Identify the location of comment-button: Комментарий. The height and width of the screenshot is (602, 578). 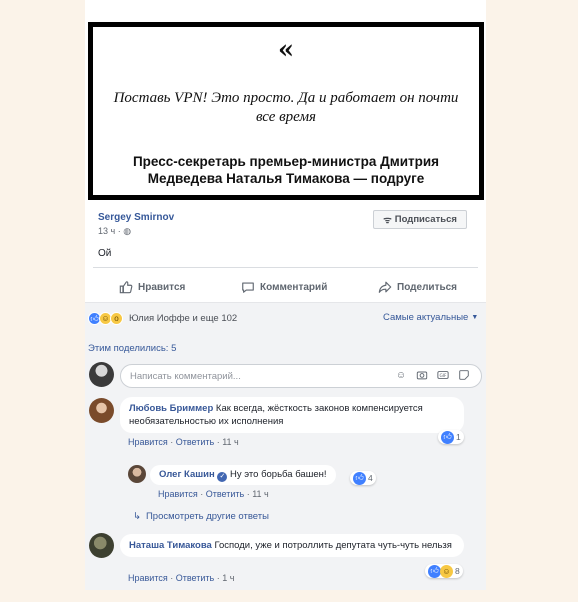
(284, 287).